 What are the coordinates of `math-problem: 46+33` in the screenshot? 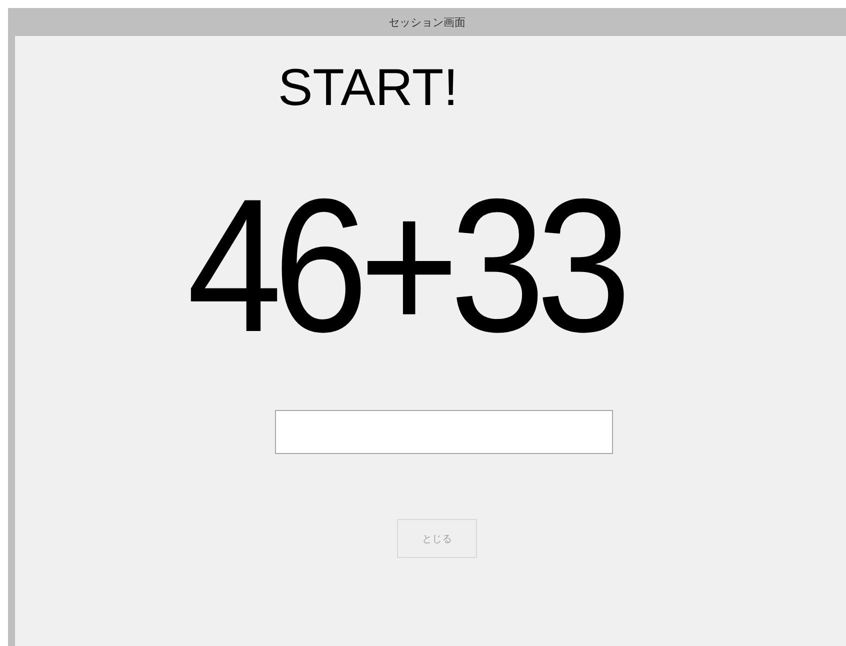 It's located at (404, 266).